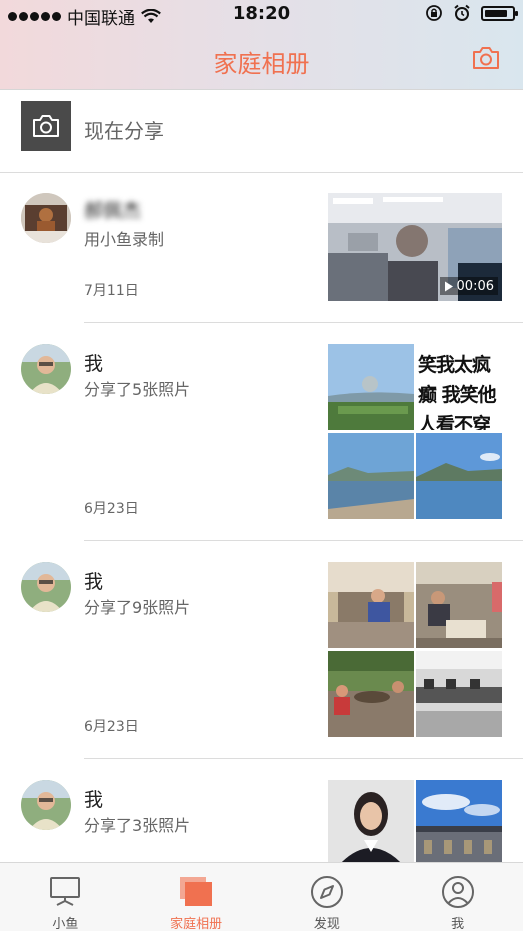  Describe the element at coordinates (261, 15) in the screenshot. I see `status-bar: 中国联通 18:20` at that location.